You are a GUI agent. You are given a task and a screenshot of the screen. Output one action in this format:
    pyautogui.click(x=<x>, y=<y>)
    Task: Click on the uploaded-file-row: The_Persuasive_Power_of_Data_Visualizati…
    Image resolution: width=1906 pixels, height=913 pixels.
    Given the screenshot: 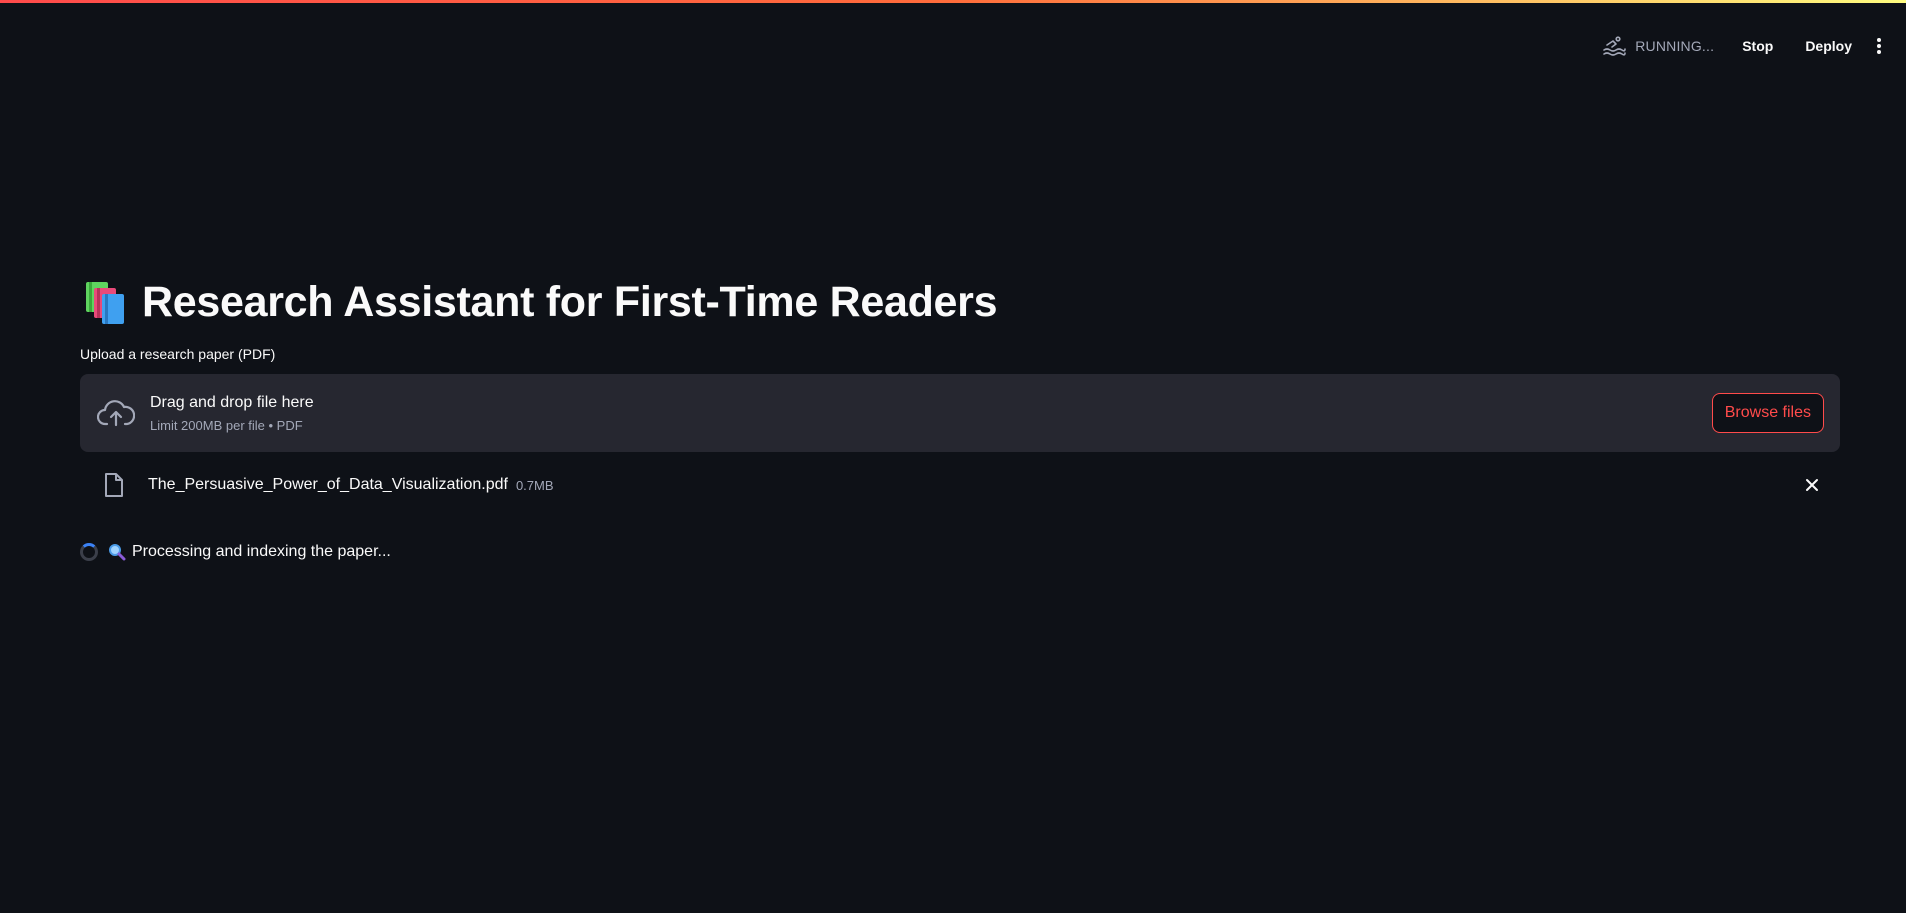 What is the action you would take?
    pyautogui.click(x=960, y=485)
    